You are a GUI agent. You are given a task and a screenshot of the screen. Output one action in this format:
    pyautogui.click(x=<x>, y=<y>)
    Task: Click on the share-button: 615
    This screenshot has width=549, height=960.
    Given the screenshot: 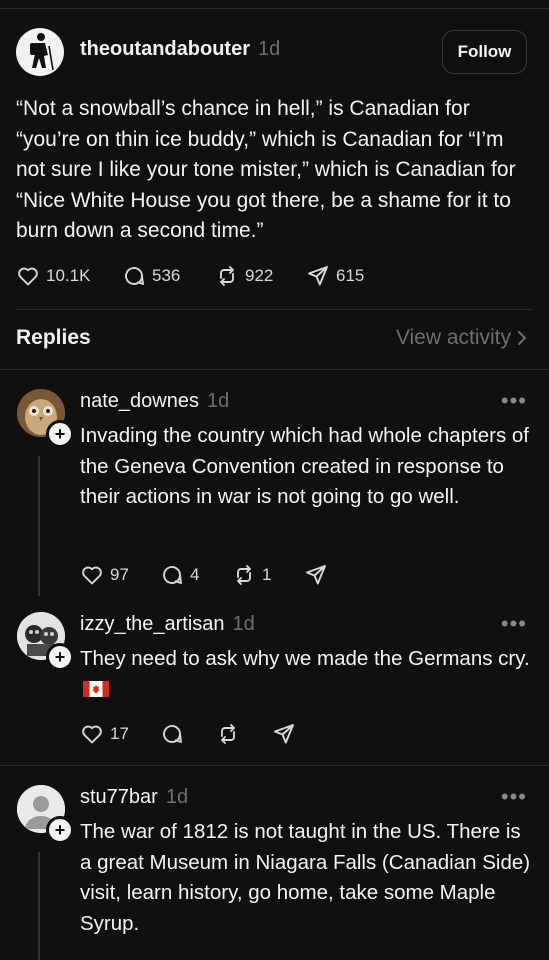 What is the action you would take?
    pyautogui.click(x=335, y=276)
    